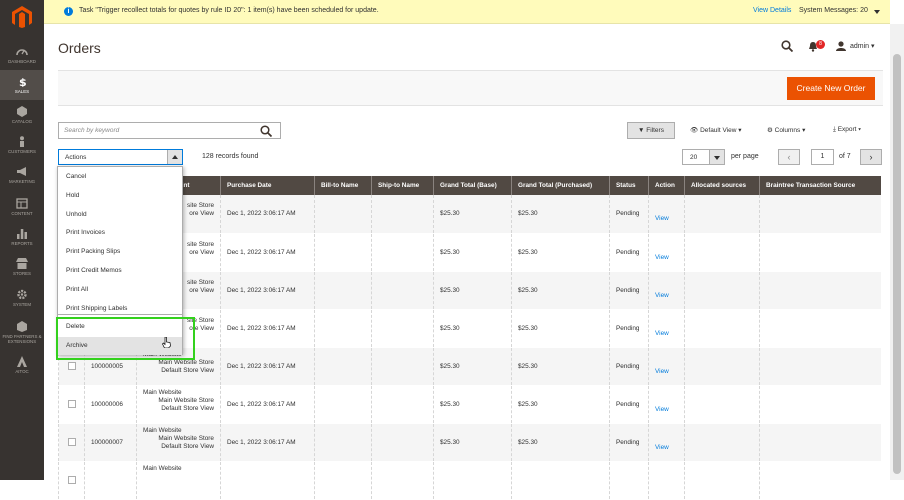 Image resolution: width=904 pixels, height=500 pixels. What do you see at coordinates (871, 157) in the screenshot?
I see `next-page-button: ›` at bounding box center [871, 157].